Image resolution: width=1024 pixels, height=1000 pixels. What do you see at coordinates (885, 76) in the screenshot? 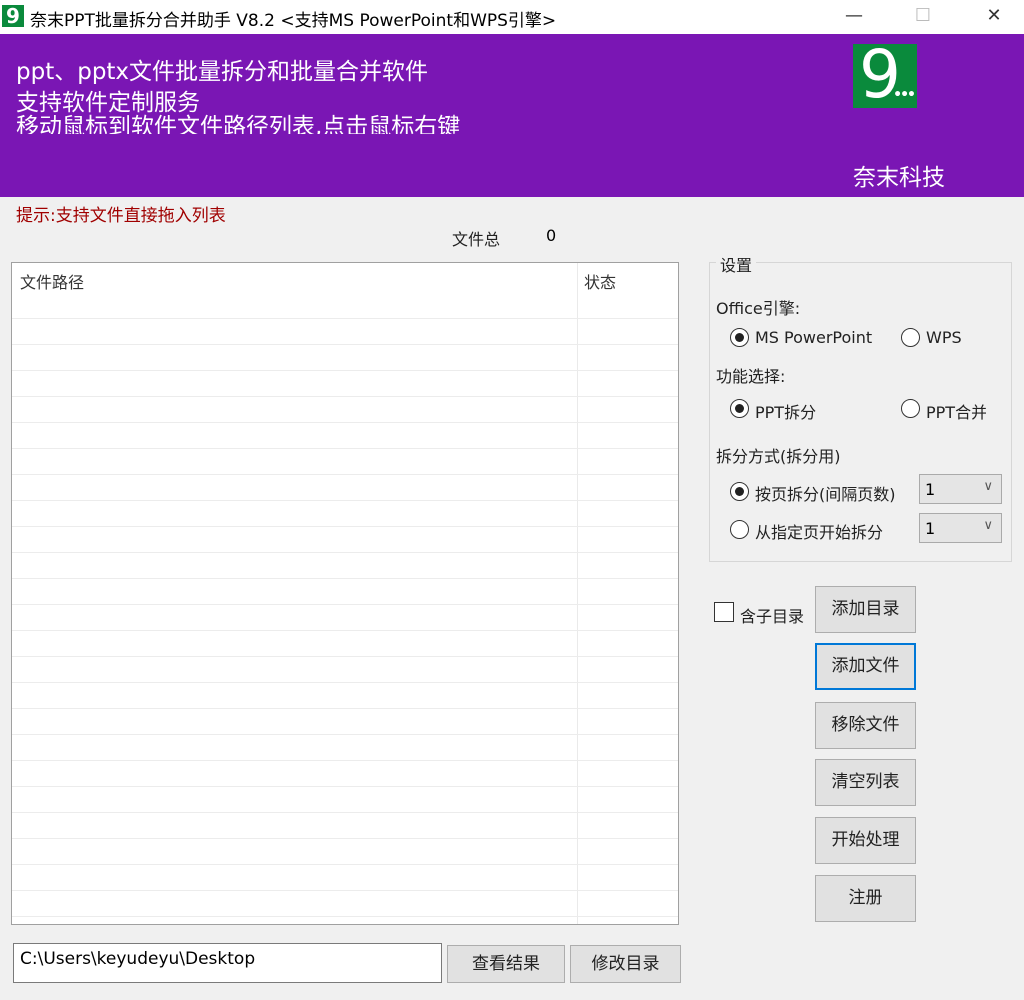
I see `company-logo: 9 •••` at bounding box center [885, 76].